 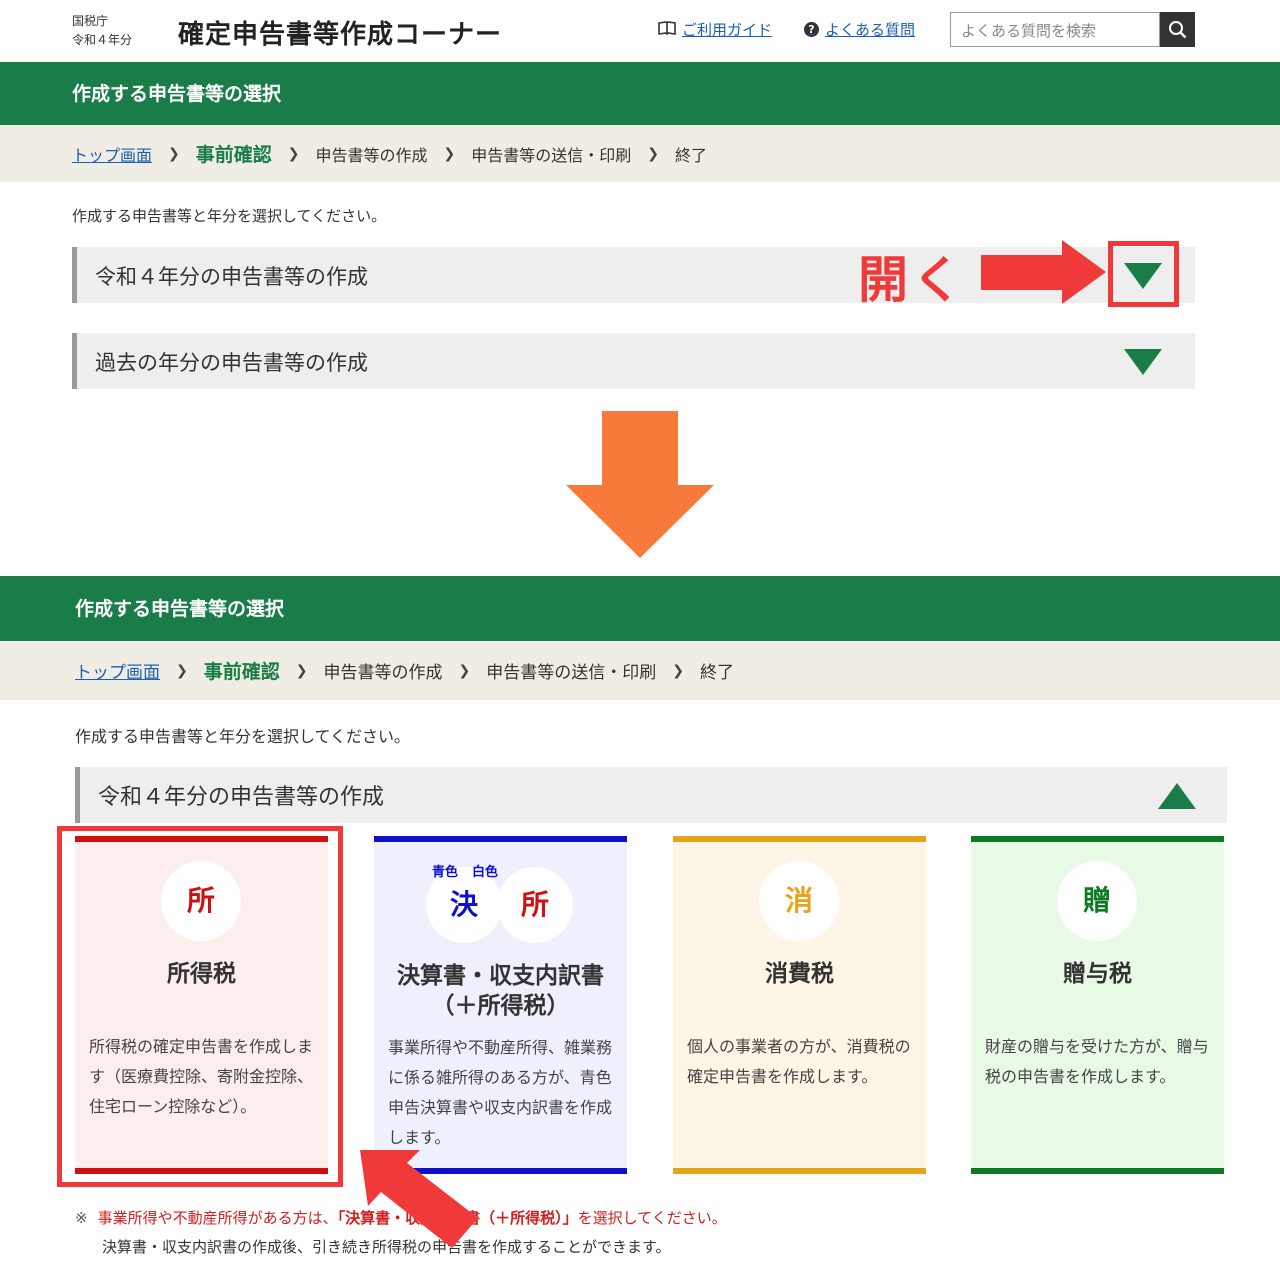 I want to click on search-icon, so click(x=1178, y=30).